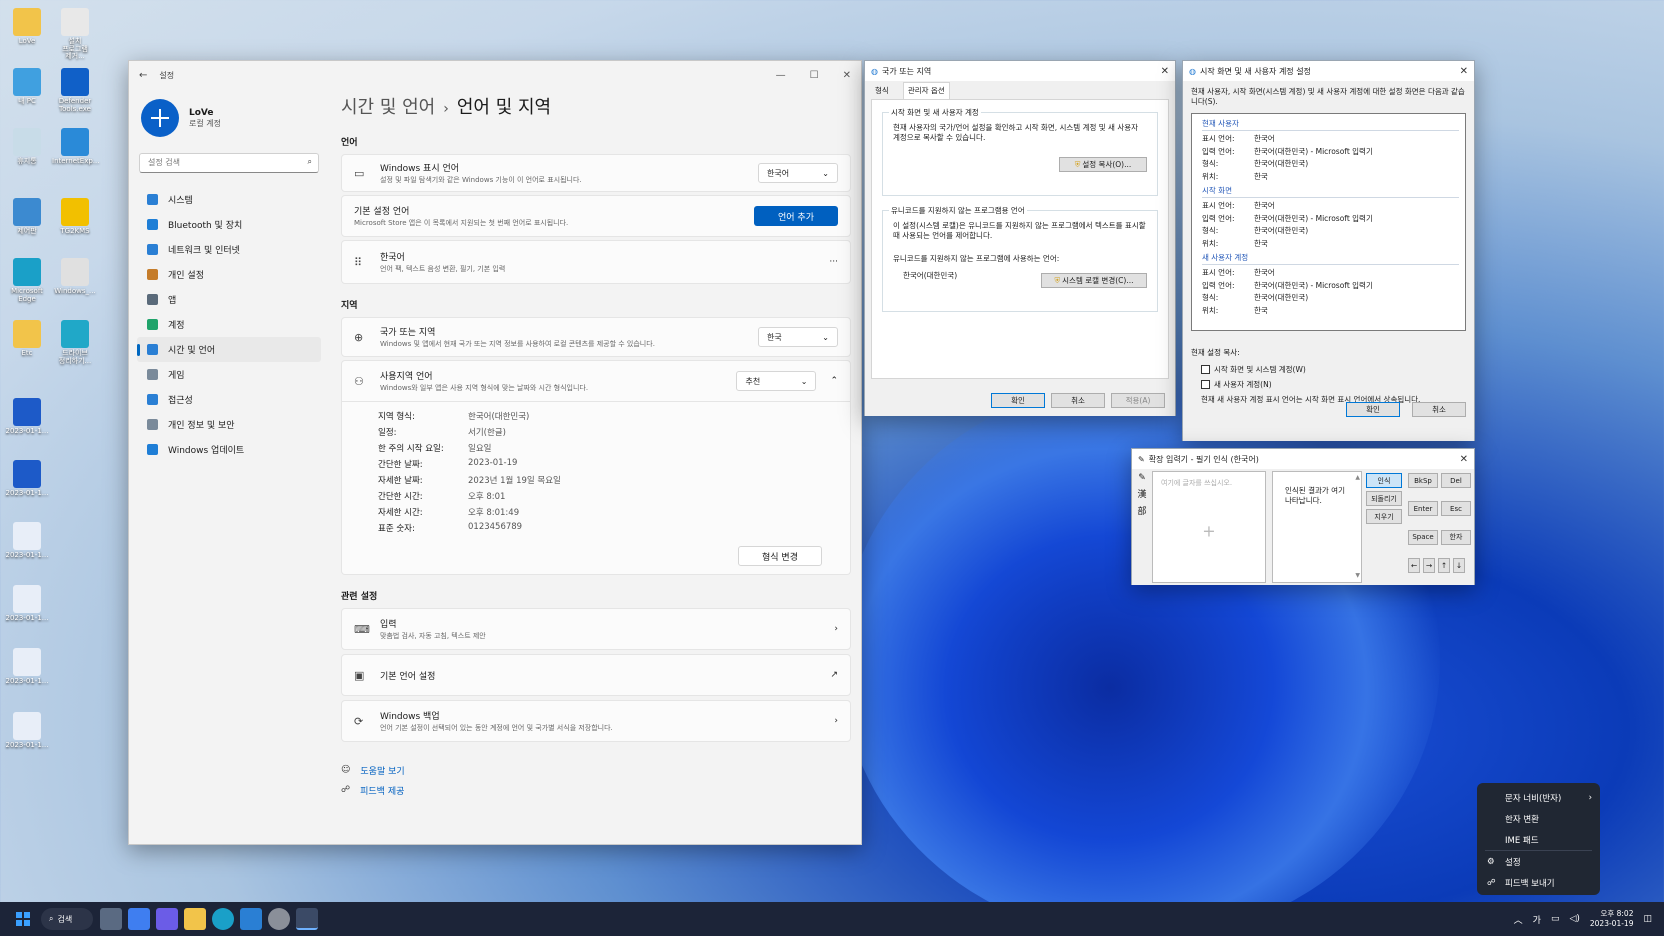  Describe the element at coordinates (1138, 400) in the screenshot. I see `apply-button: 적용(A)` at that location.